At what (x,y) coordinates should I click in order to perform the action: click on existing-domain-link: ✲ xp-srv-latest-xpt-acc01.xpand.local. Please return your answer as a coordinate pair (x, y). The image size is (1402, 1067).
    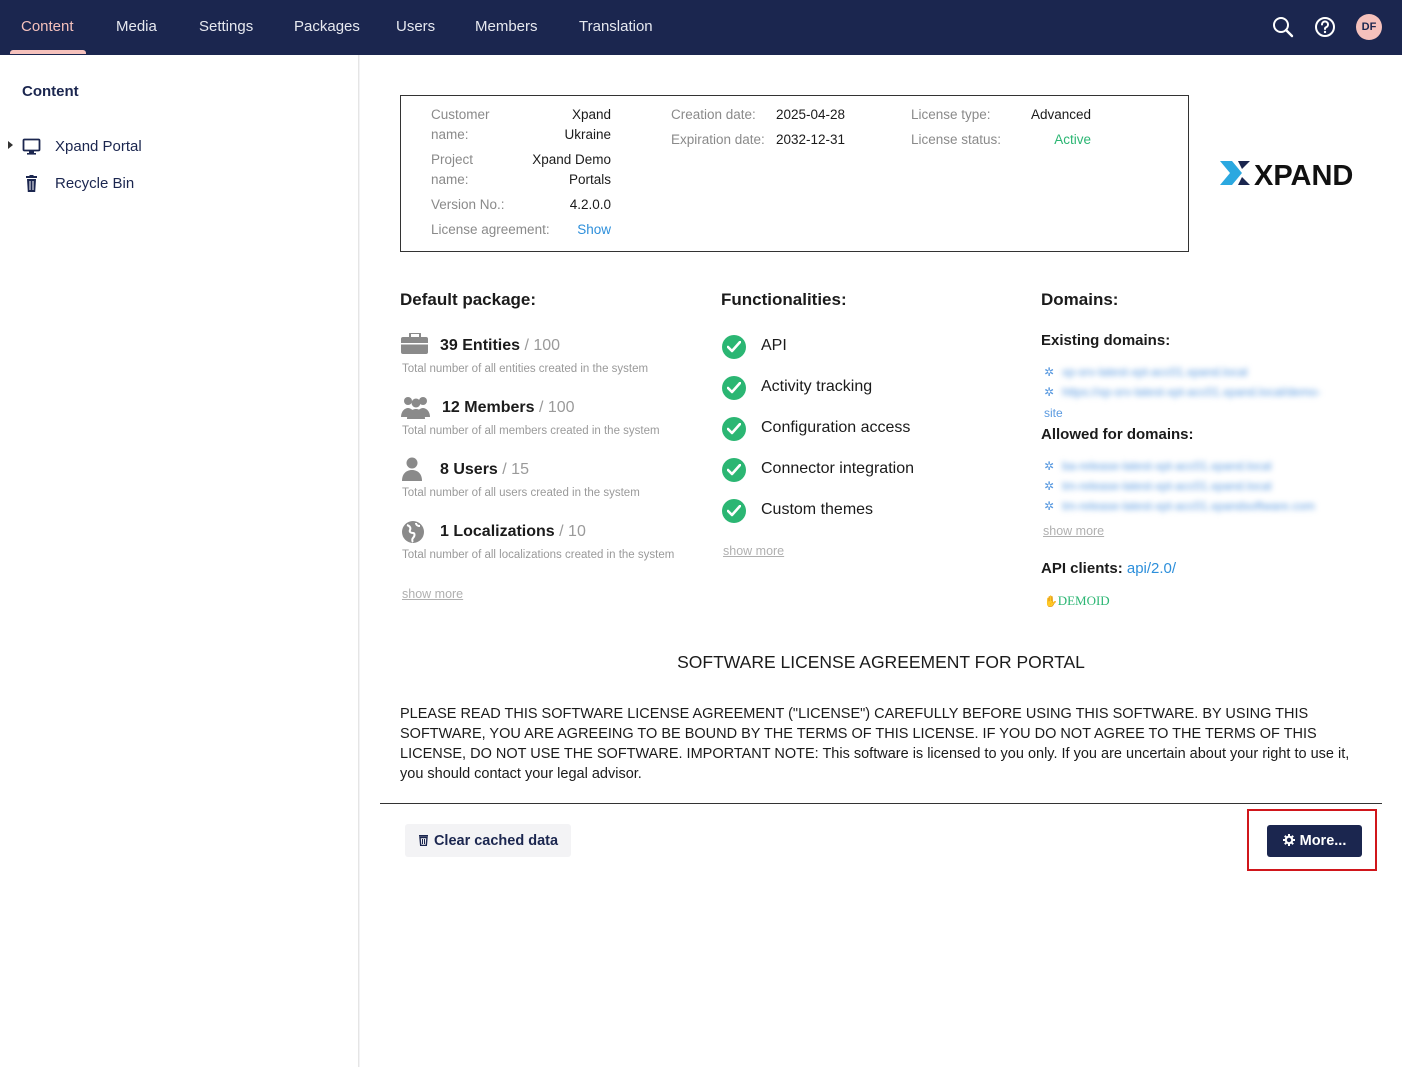
    Looking at the image, I should click on (1145, 372).